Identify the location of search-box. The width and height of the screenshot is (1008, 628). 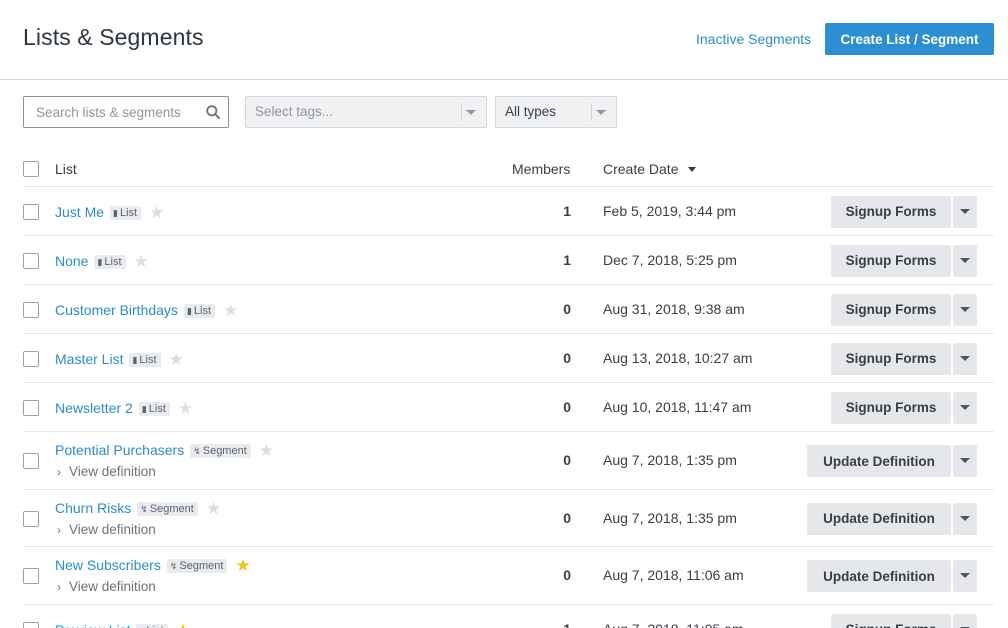
(126, 112).